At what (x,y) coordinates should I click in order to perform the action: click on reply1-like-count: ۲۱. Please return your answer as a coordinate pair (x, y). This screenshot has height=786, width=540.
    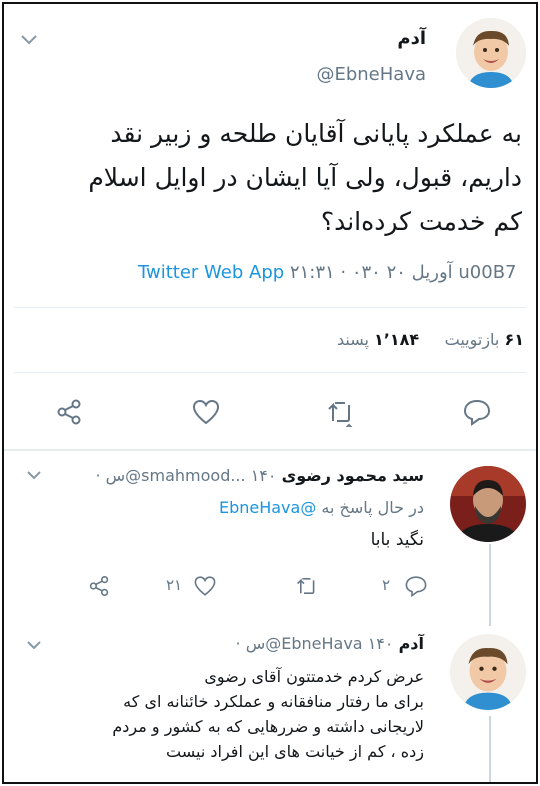
    Looking at the image, I should click on (174, 585).